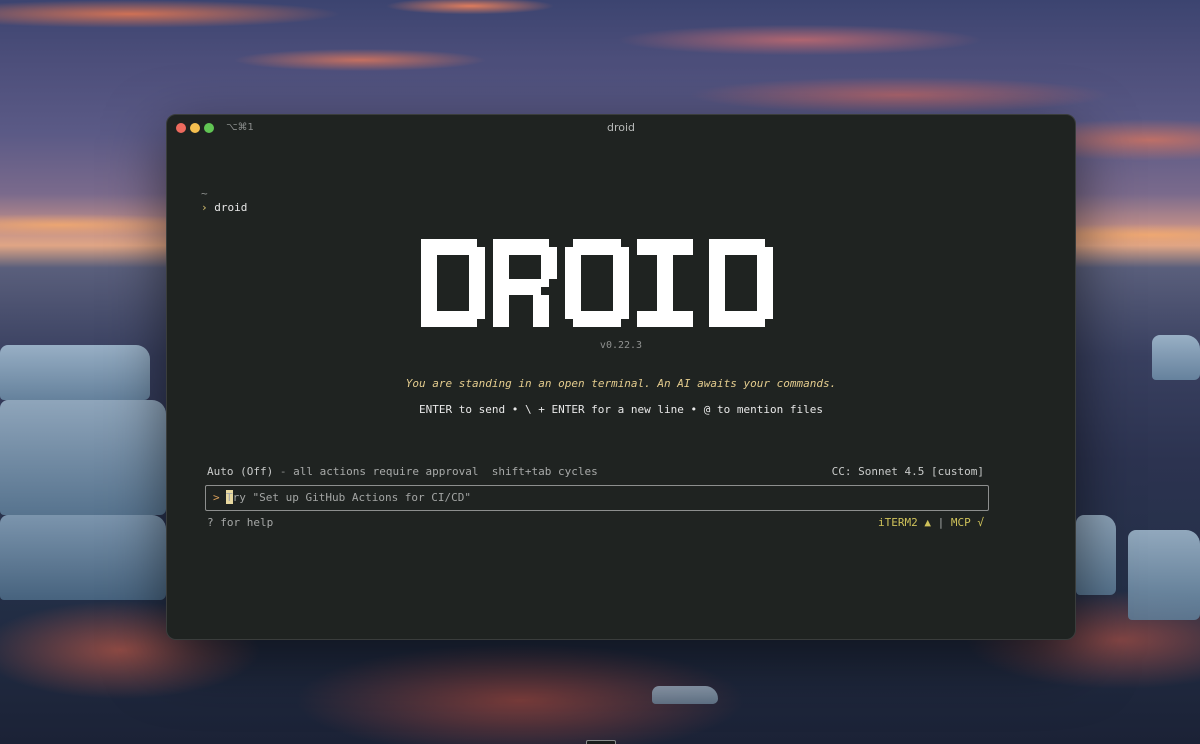  What do you see at coordinates (908, 471) in the screenshot?
I see `model-indicator: CC: Sonnet 4.5 [custom]` at bounding box center [908, 471].